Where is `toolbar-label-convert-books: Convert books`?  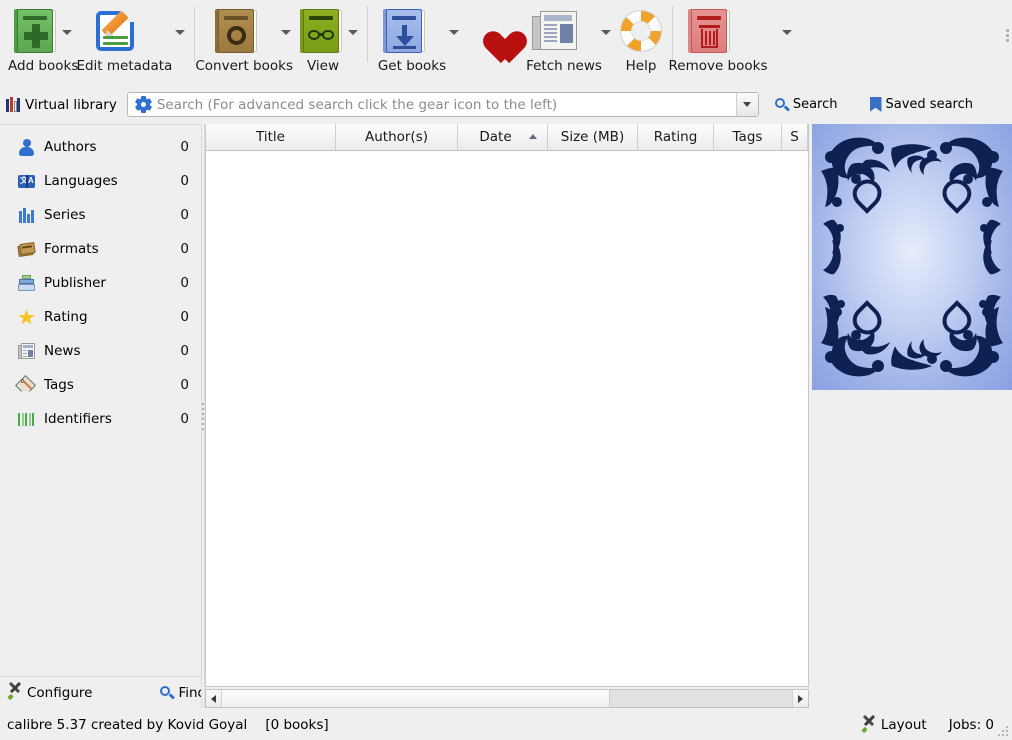 toolbar-label-convert-books: Convert books is located at coordinates (244, 66).